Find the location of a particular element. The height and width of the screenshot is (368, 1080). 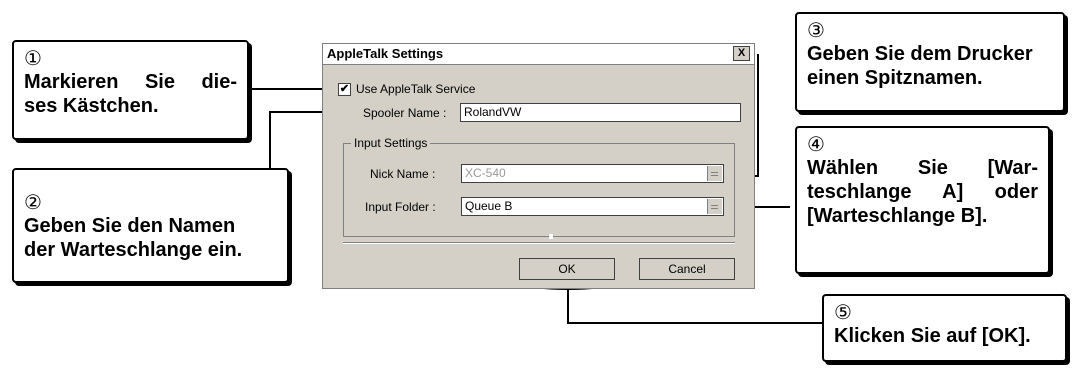

nick-name-value: XC-540 is located at coordinates (485, 173).